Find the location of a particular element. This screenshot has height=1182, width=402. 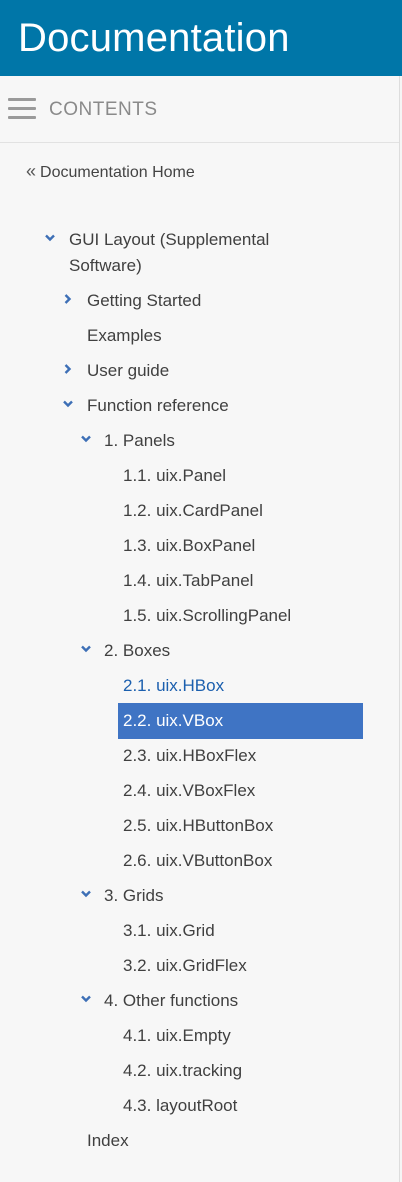

documentation-home-link: «Documentation Home is located at coordinates (110, 172).